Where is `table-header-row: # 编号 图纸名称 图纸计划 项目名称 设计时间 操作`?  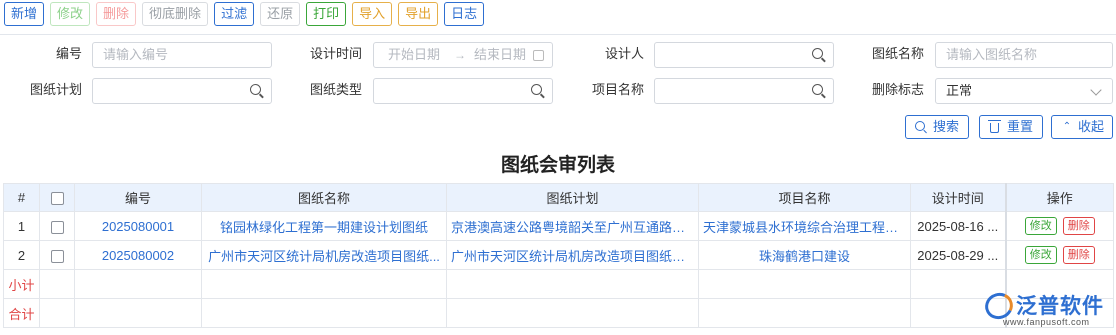
table-header-row: # 编号 图纸名称 图纸计划 项目名称 设计时间 操作 is located at coordinates (558, 197).